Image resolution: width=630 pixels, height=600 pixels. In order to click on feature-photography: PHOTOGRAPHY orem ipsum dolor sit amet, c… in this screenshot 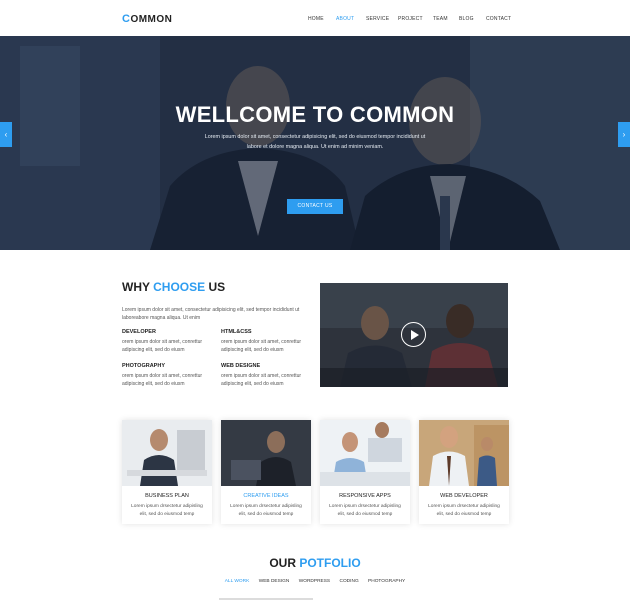, I will do `click(168, 375)`.